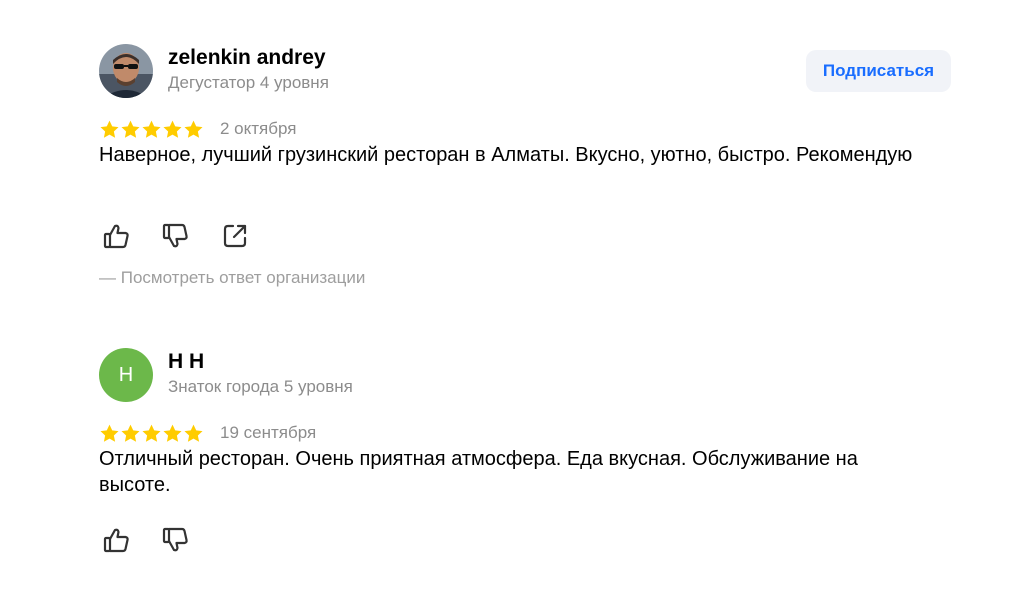  What do you see at coordinates (268, 432) in the screenshot?
I see `review-date: 19 сентября` at bounding box center [268, 432].